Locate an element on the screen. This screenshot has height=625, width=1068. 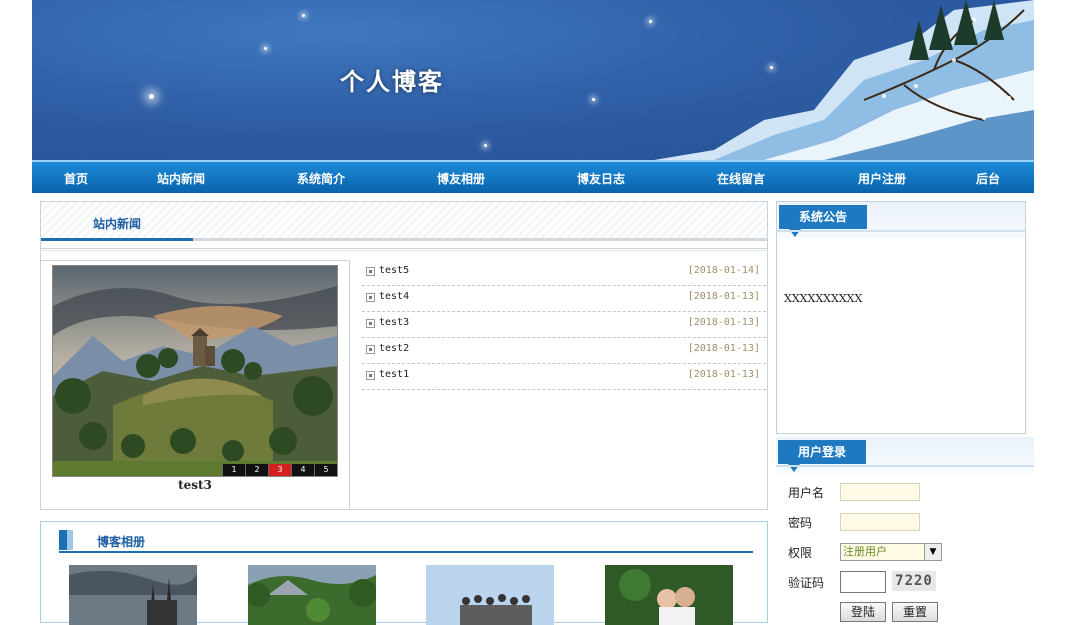
nav-item-guestbook: 在线留言 is located at coordinates (741, 178).